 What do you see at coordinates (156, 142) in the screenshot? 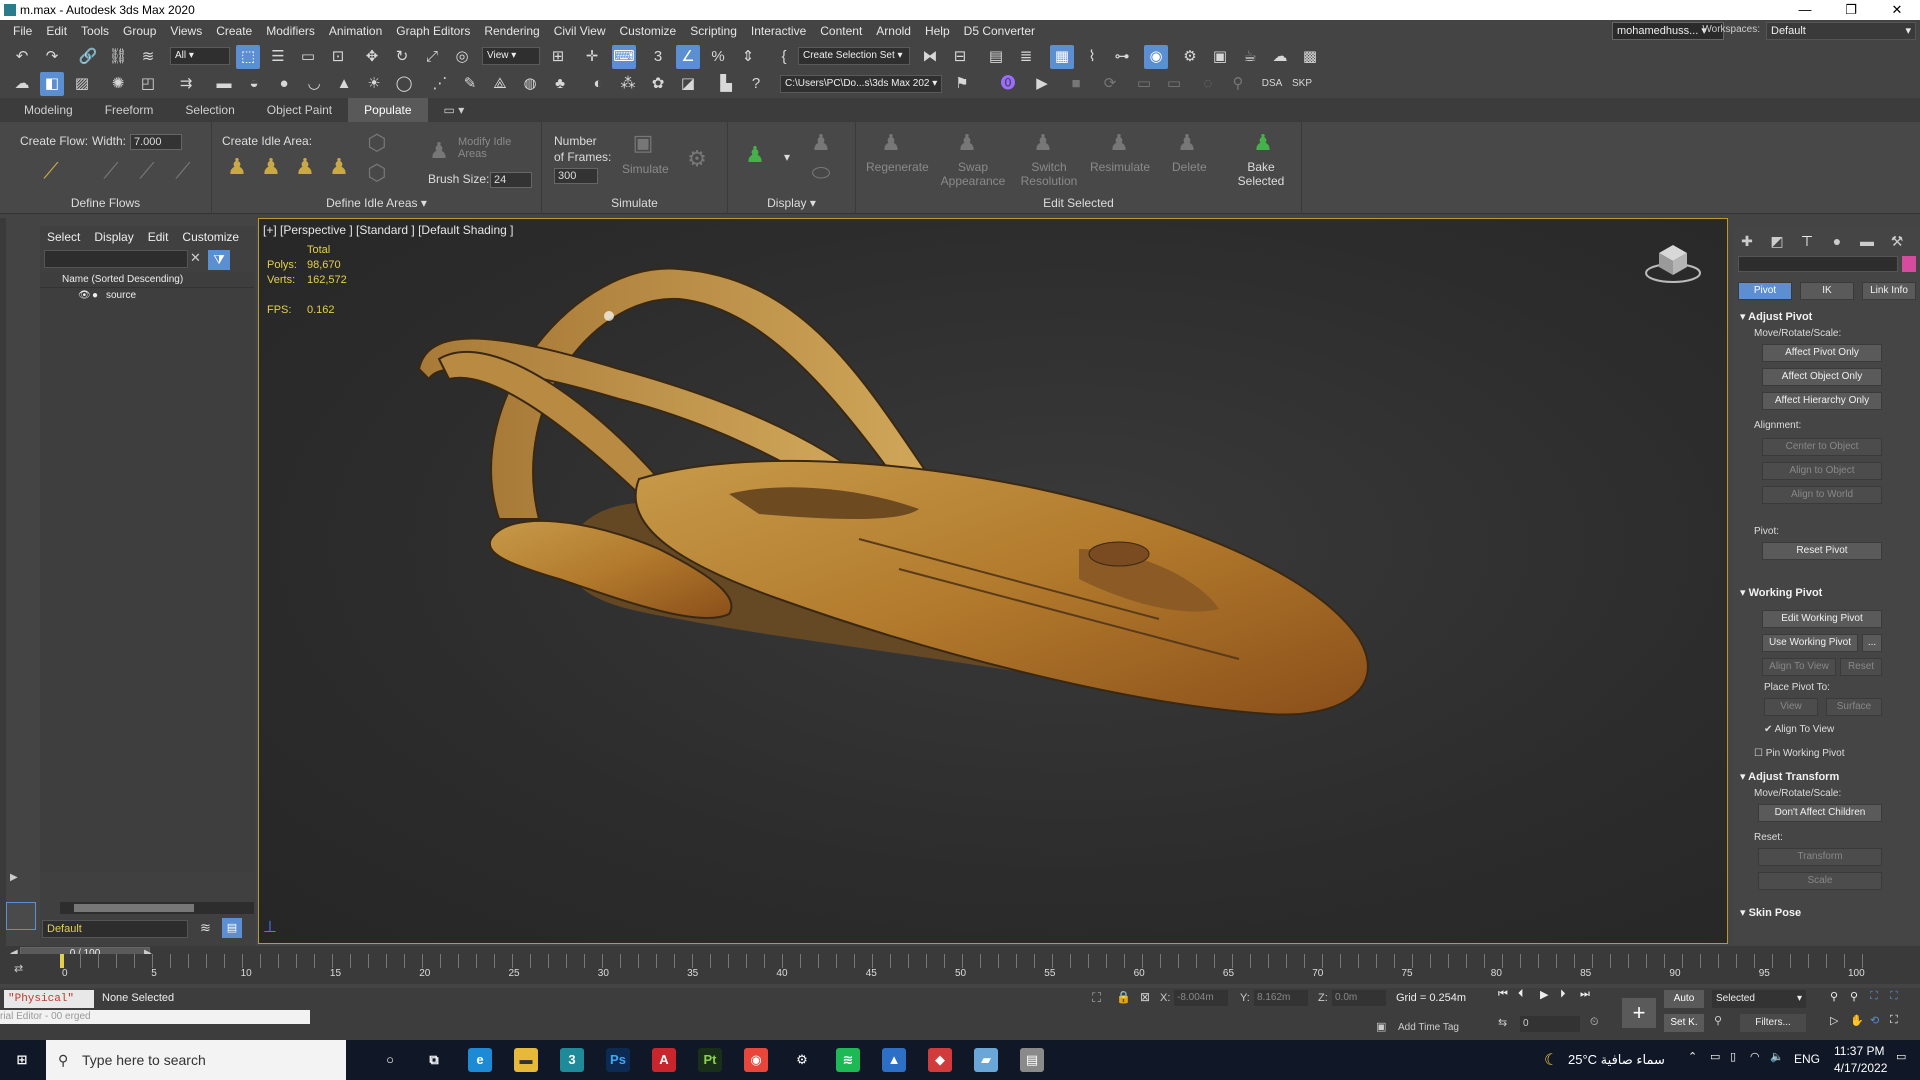
I see `width-field: 7.000` at bounding box center [156, 142].